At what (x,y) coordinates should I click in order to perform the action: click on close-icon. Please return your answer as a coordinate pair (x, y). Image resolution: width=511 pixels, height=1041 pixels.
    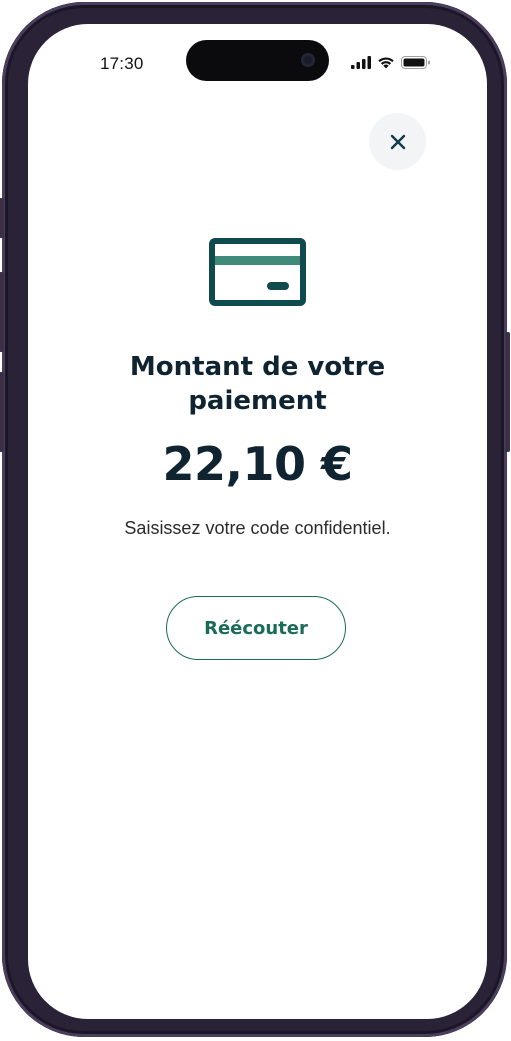
    Looking at the image, I should click on (397, 141).